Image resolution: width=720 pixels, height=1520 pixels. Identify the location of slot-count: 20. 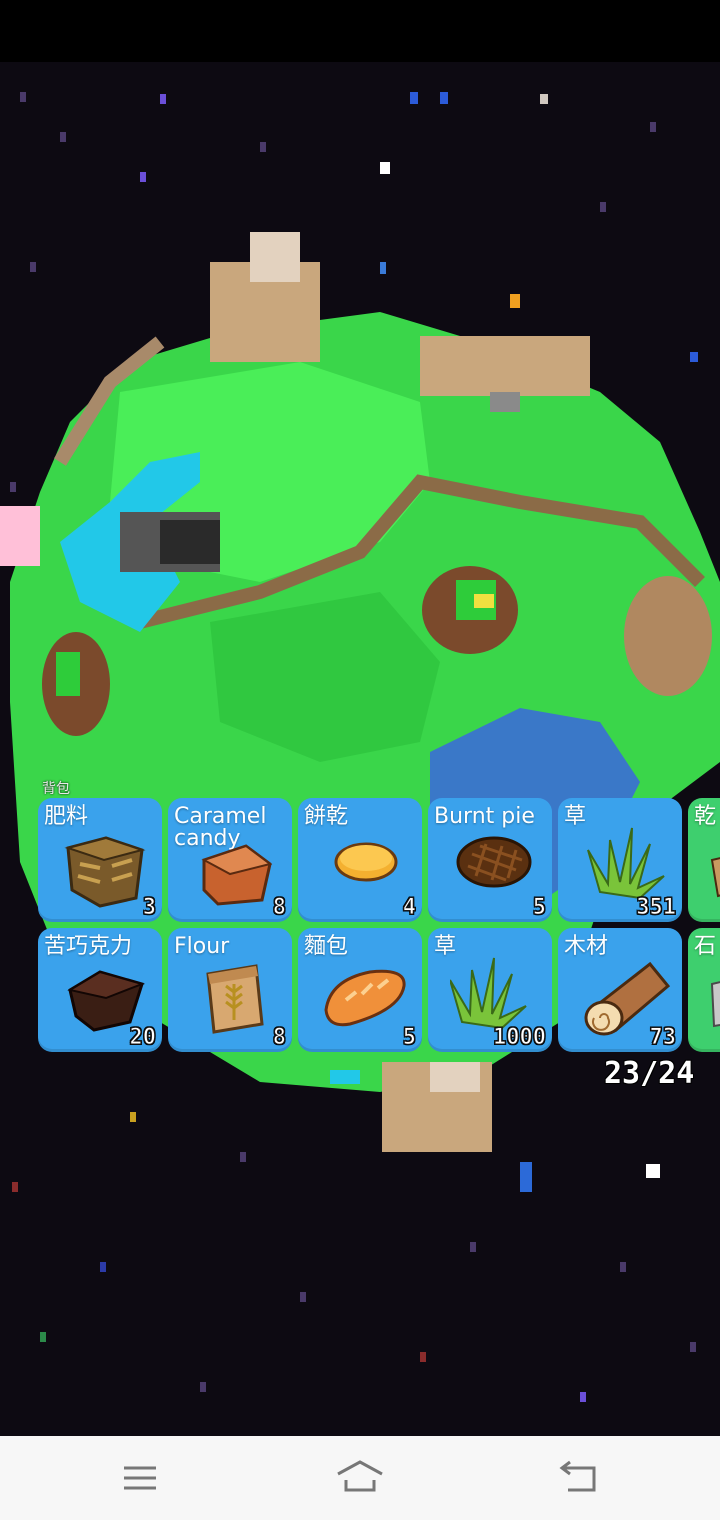
(142, 1038).